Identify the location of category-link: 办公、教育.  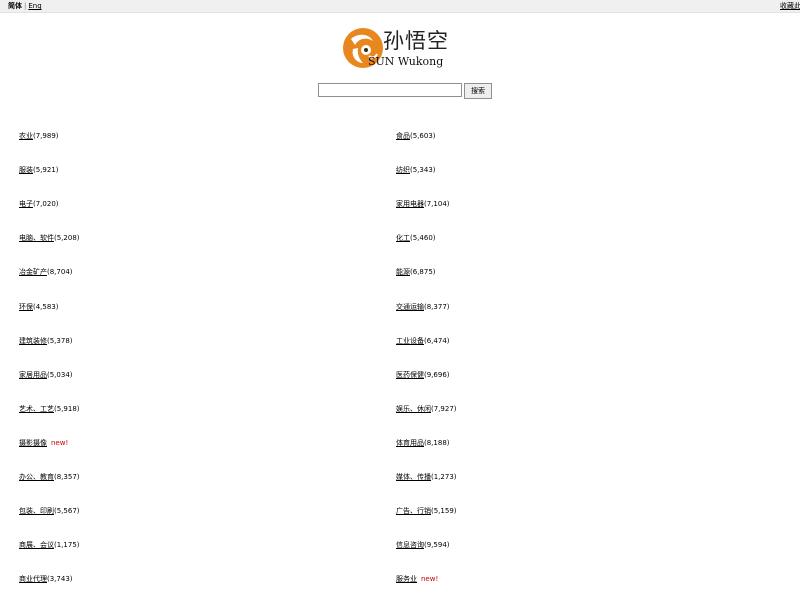
(36, 477).